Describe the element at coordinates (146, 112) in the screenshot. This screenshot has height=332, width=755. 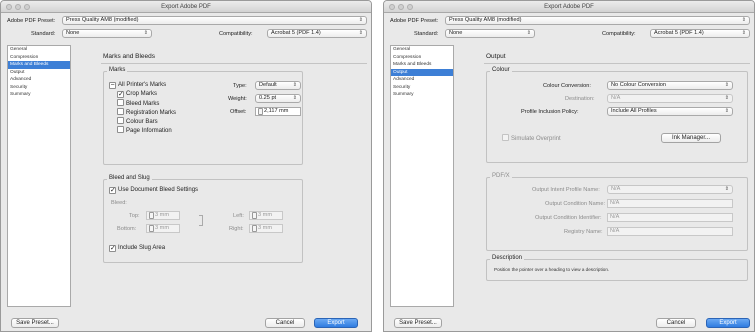
I see `registration-marks-checkbox: Registration Marks` at that location.